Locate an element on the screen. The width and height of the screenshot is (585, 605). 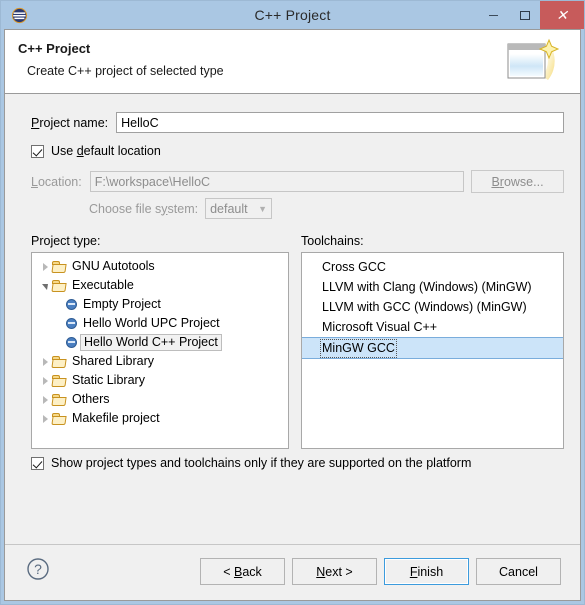
project-type-label: Project type: is located at coordinates (66, 241).